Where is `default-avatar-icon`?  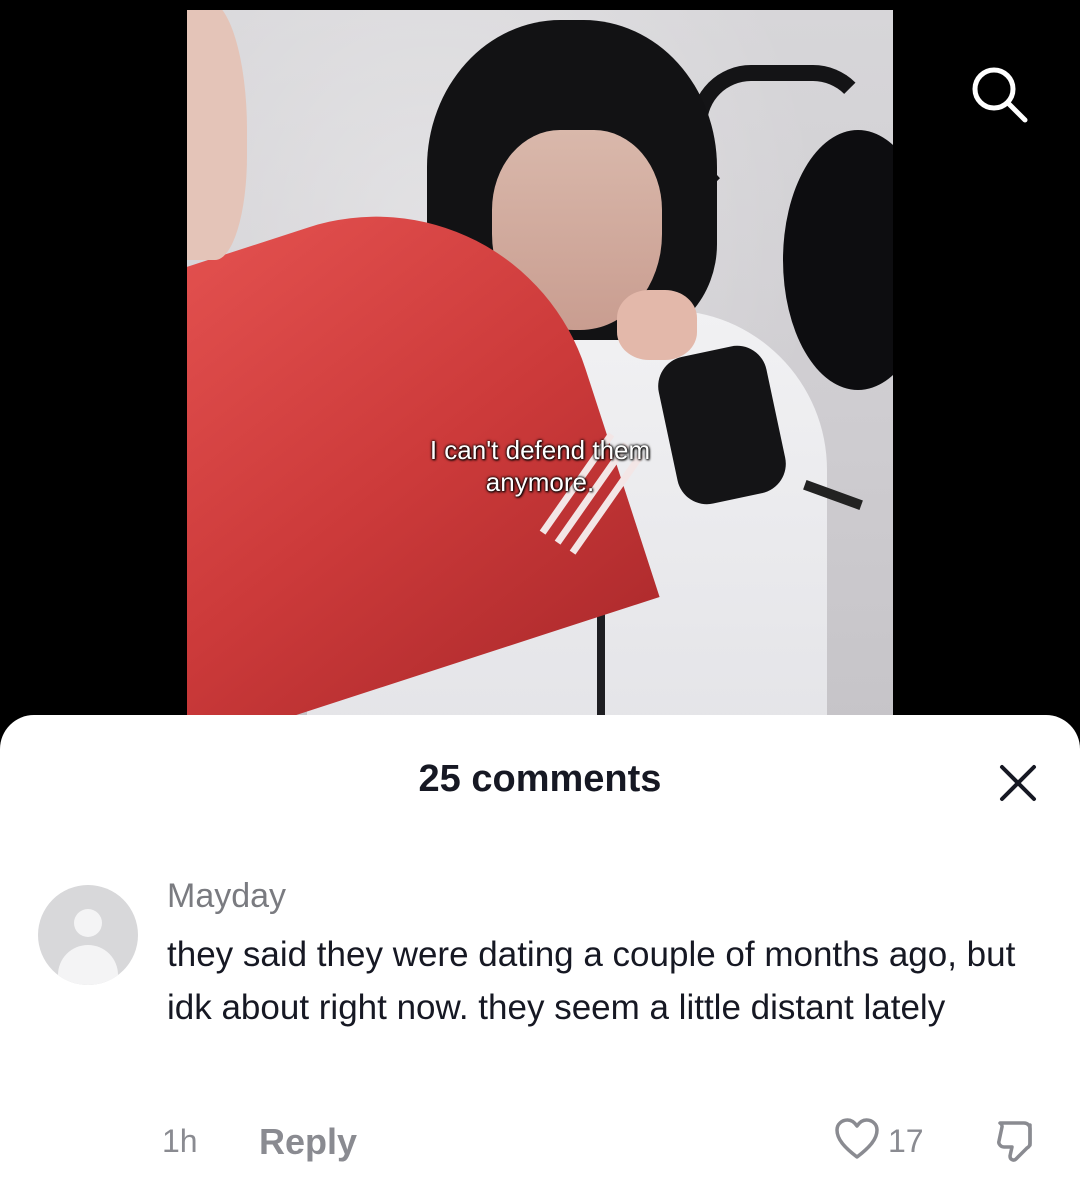
default-avatar-icon is located at coordinates (88, 935).